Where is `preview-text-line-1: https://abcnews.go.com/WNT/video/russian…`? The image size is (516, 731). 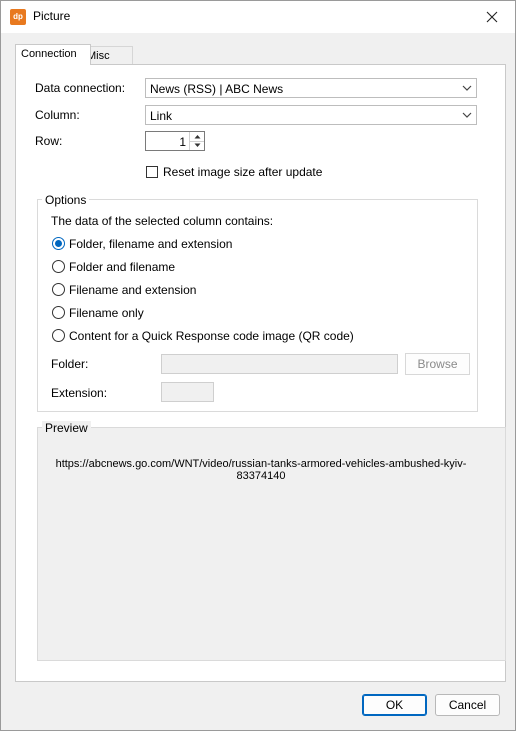 preview-text-line-1: https://abcnews.go.com/WNT/video/russian… is located at coordinates (261, 464).